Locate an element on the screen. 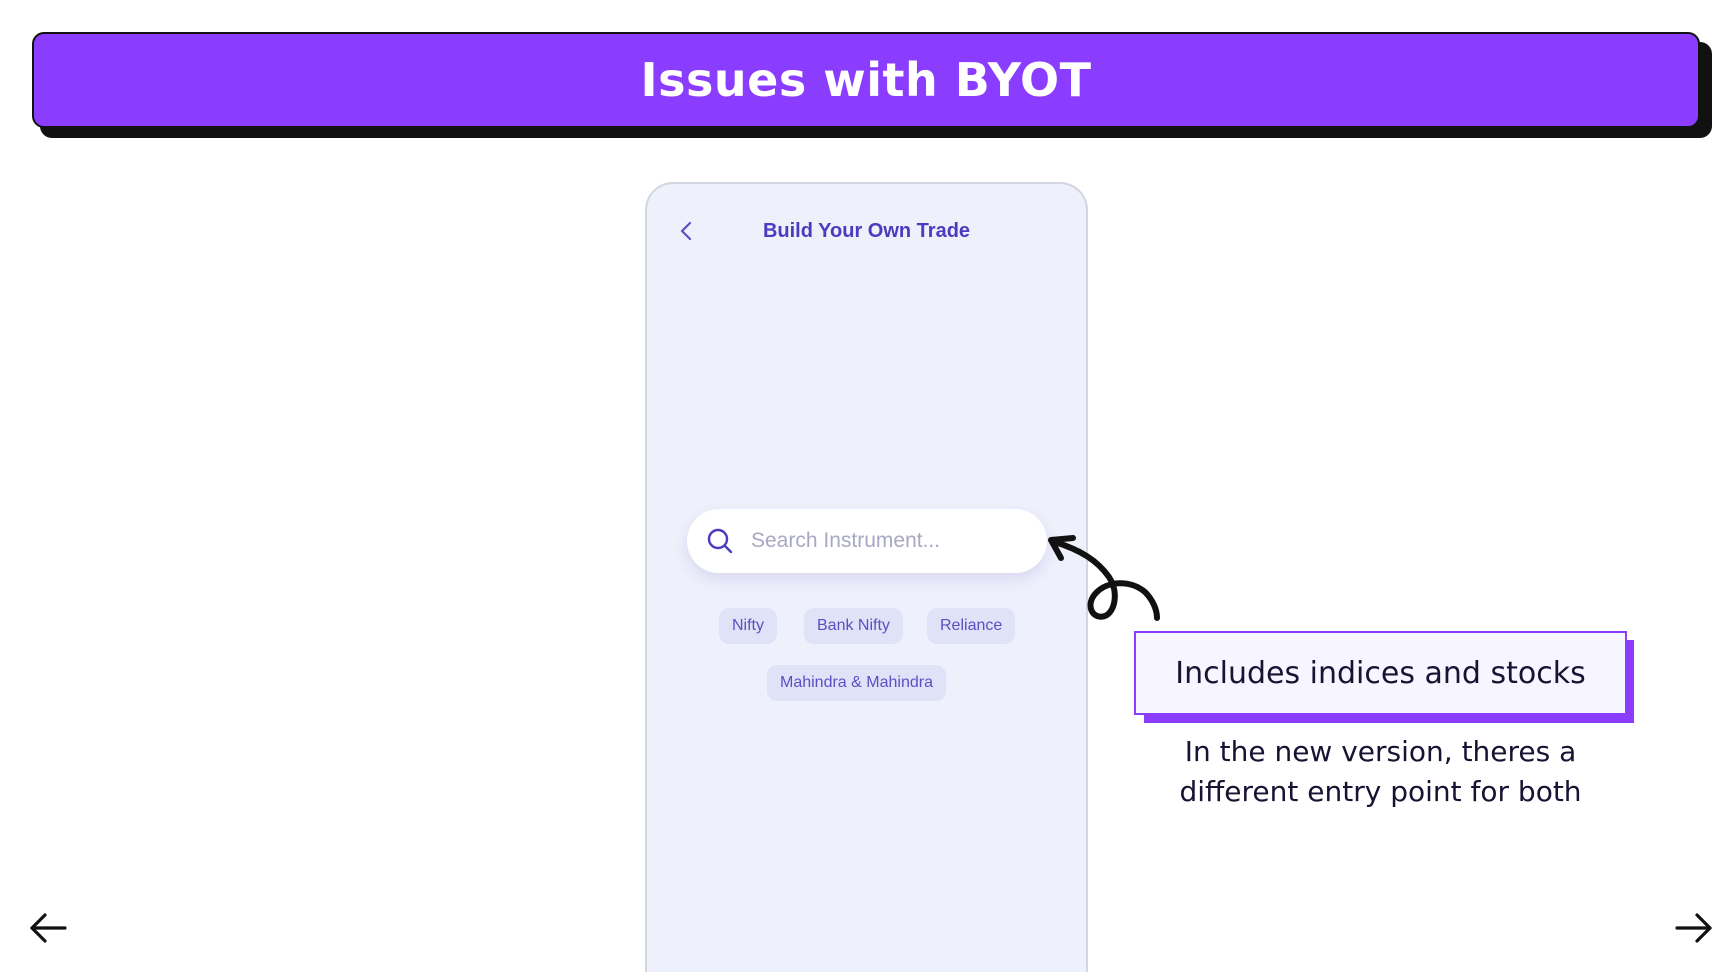  arrow-left-icon is located at coordinates (48, 928).